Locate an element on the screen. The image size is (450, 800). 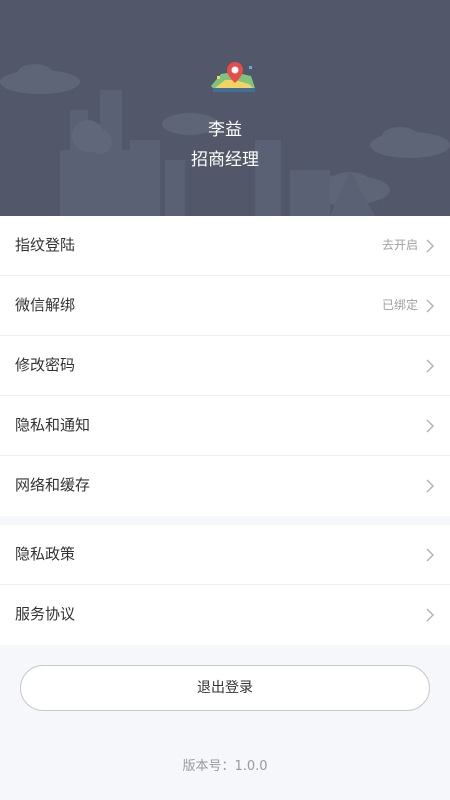
menu-item-label: 指纹登陆 is located at coordinates (45, 245).